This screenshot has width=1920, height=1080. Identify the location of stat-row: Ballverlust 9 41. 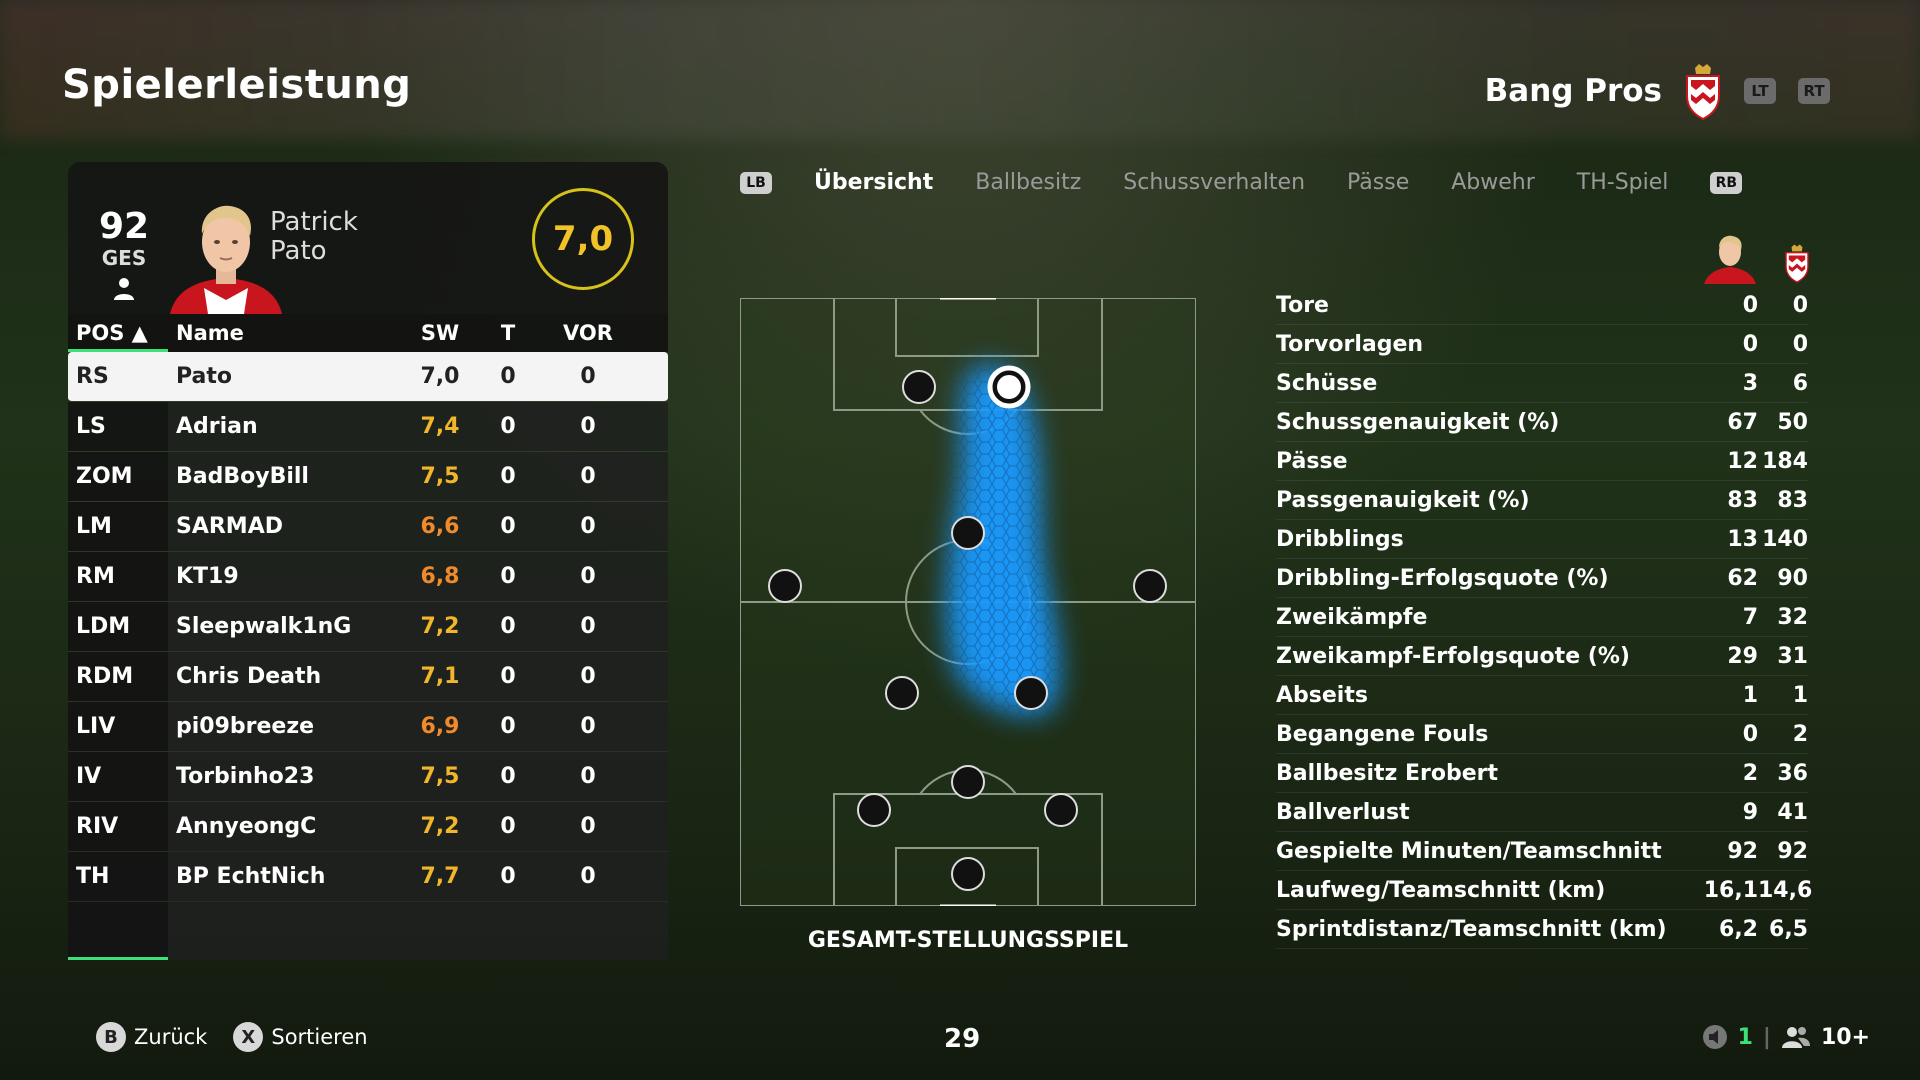
(1542, 812).